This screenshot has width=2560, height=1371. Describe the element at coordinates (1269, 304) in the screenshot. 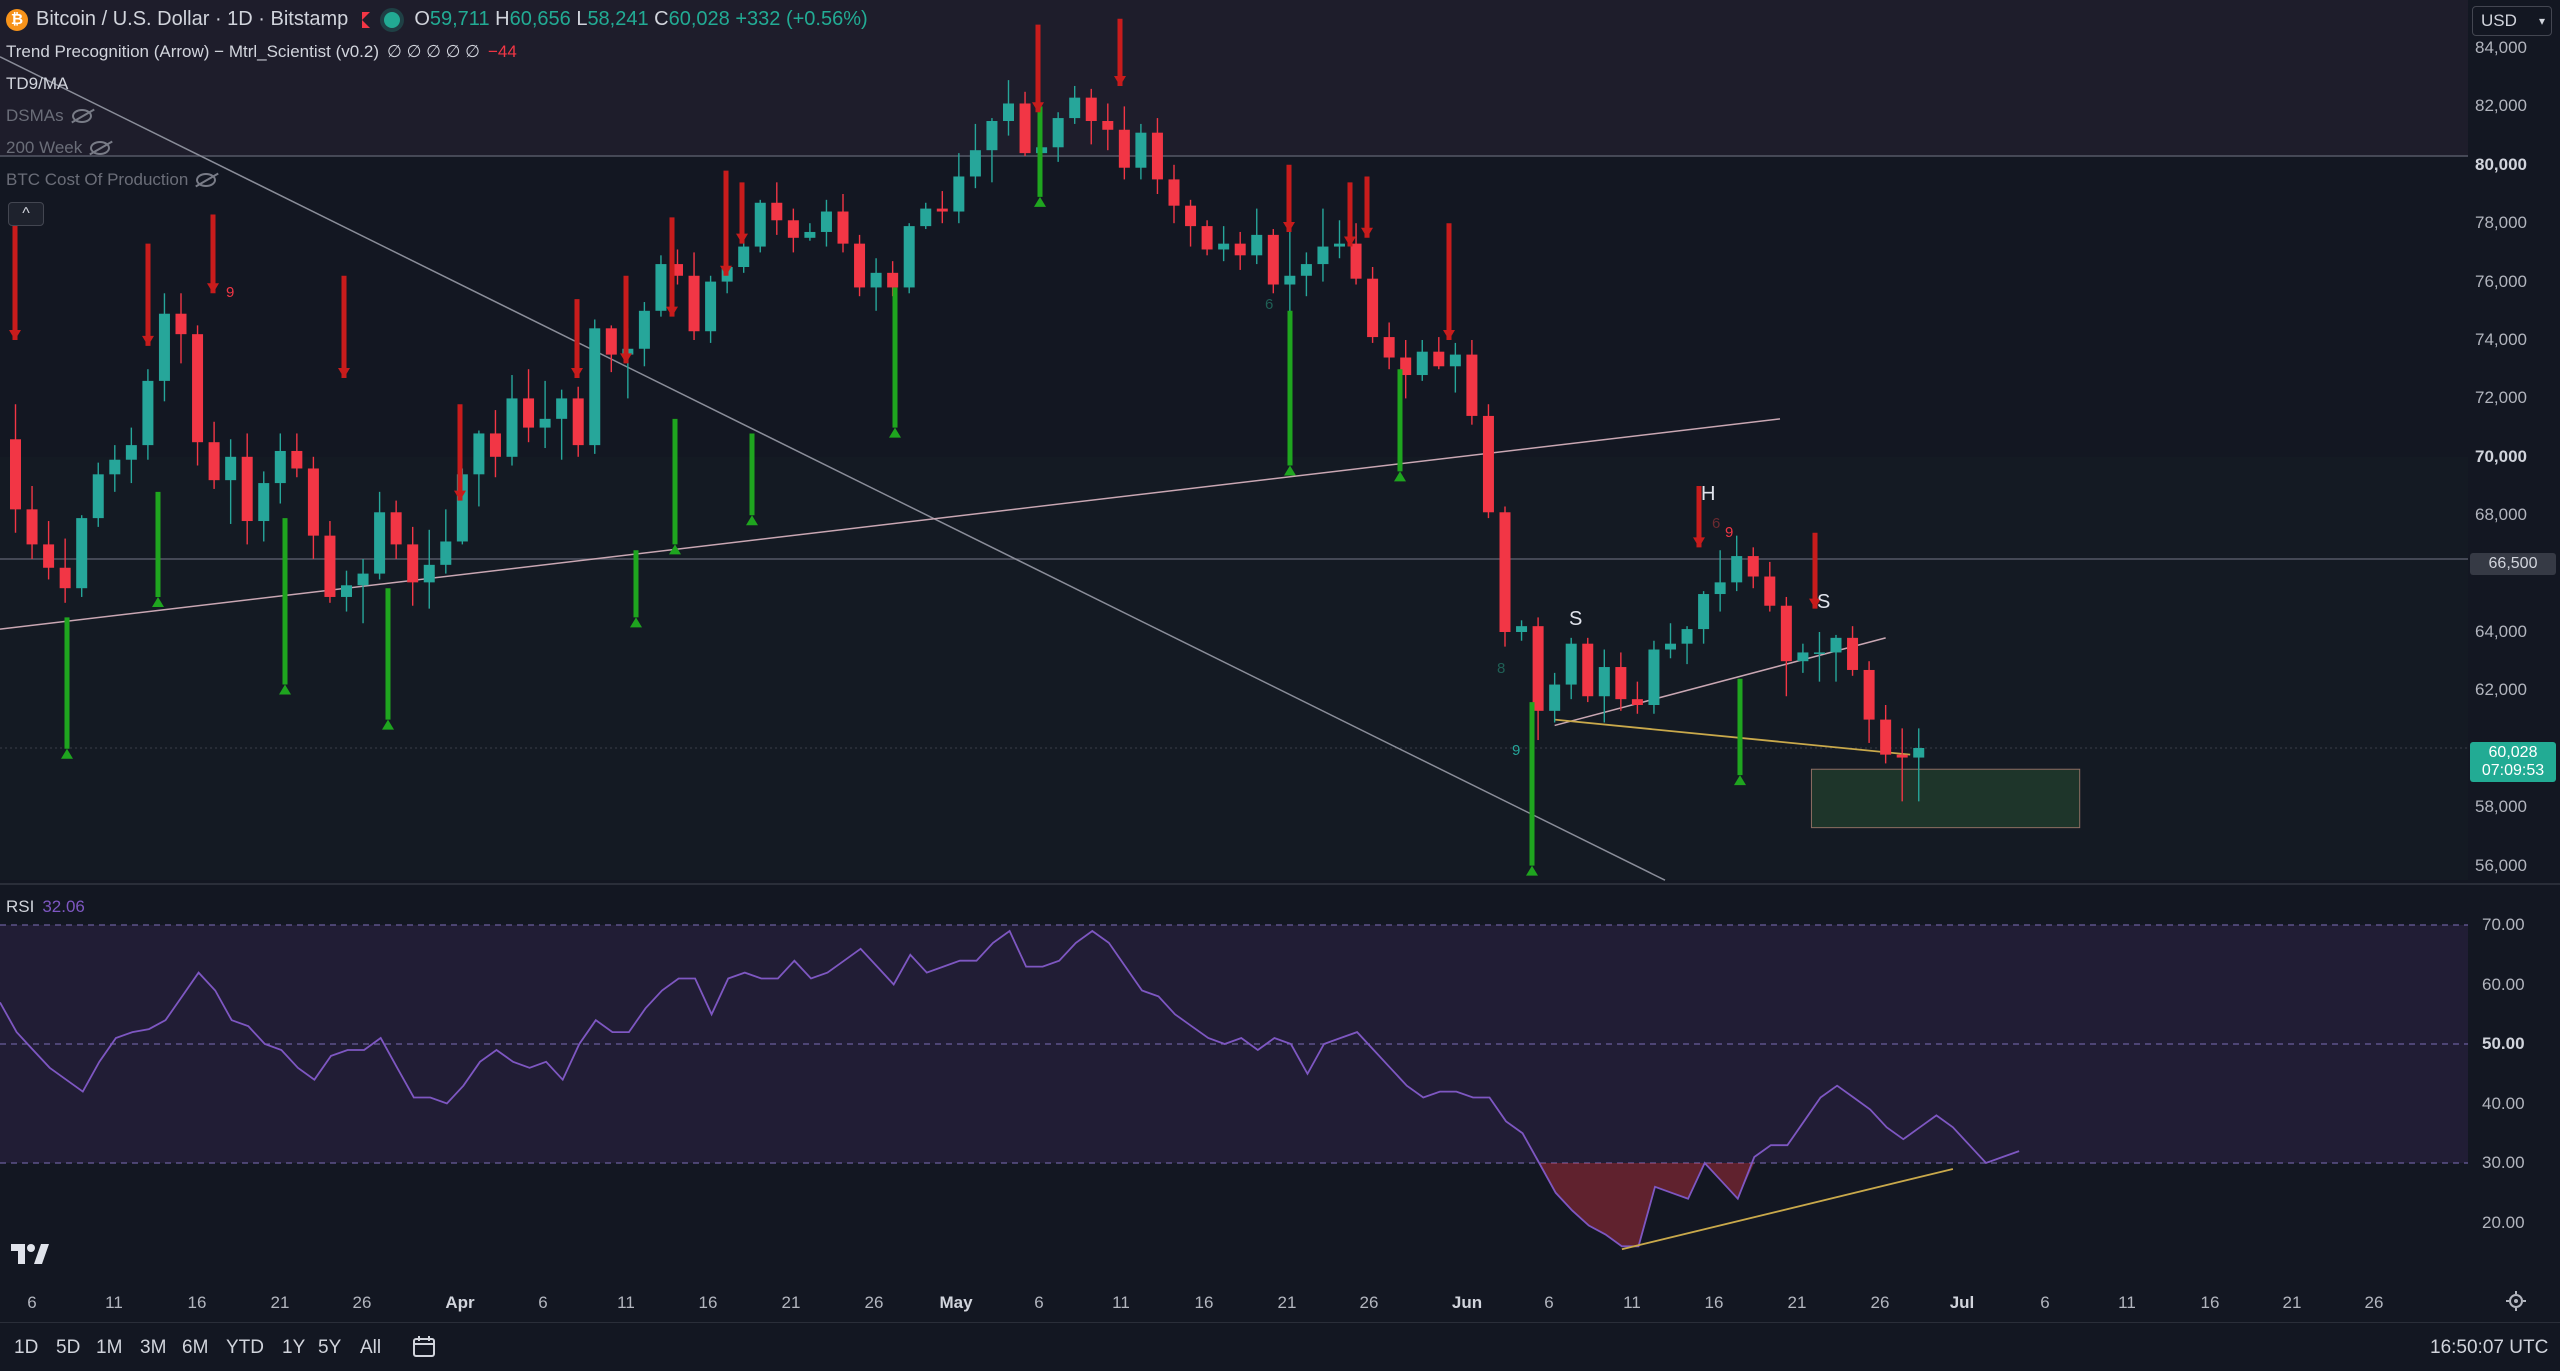

I see `td-count-label: 6` at that location.